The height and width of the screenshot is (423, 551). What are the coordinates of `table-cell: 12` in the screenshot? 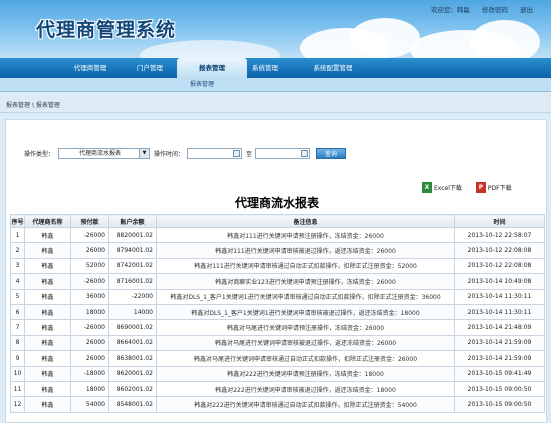 It's located at (17, 404).